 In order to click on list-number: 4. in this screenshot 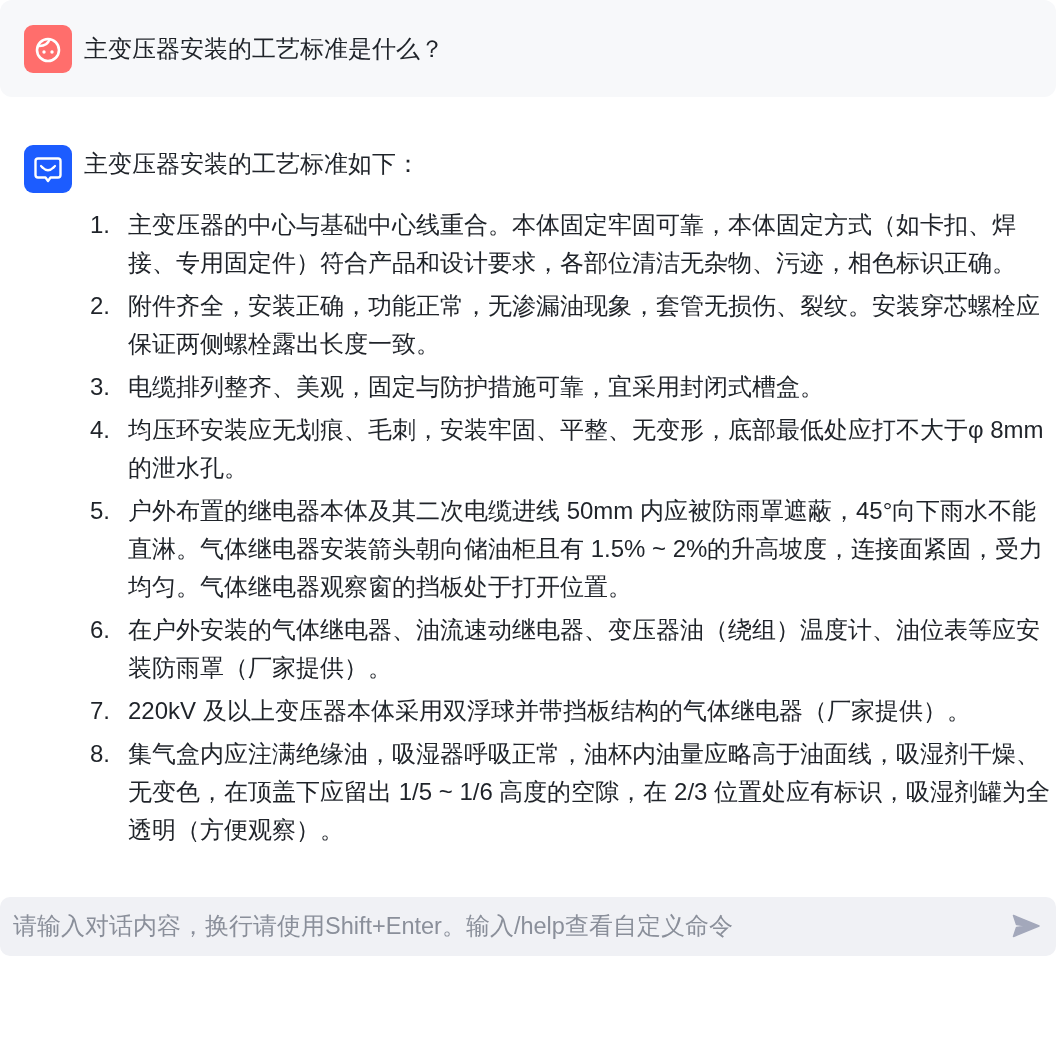, I will do `click(100, 429)`.